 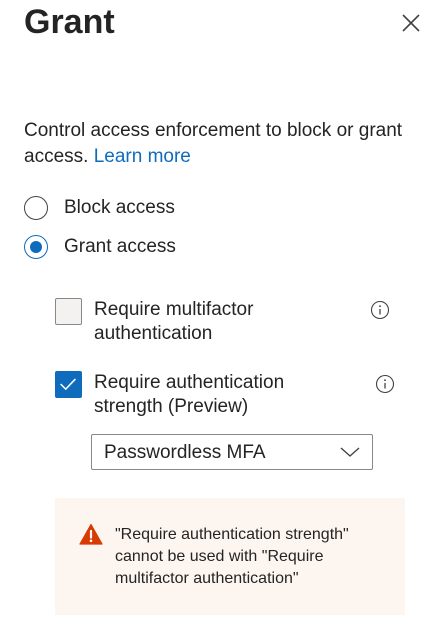 I want to click on auth-strength-dropdown: Passwordless MFA, so click(x=232, y=452).